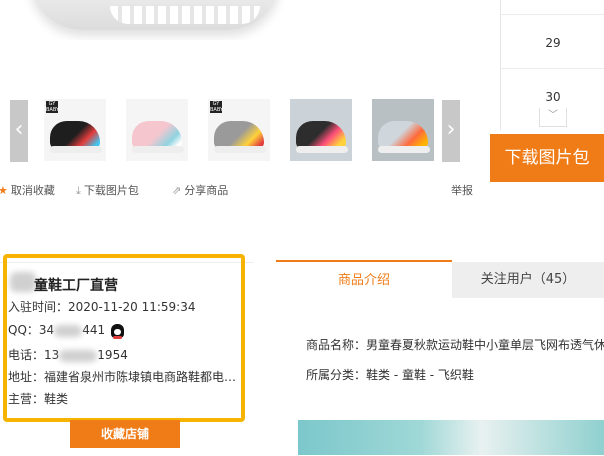 The height and width of the screenshot is (456, 604). I want to click on thumbnail-3: GY BABY, so click(239, 130).